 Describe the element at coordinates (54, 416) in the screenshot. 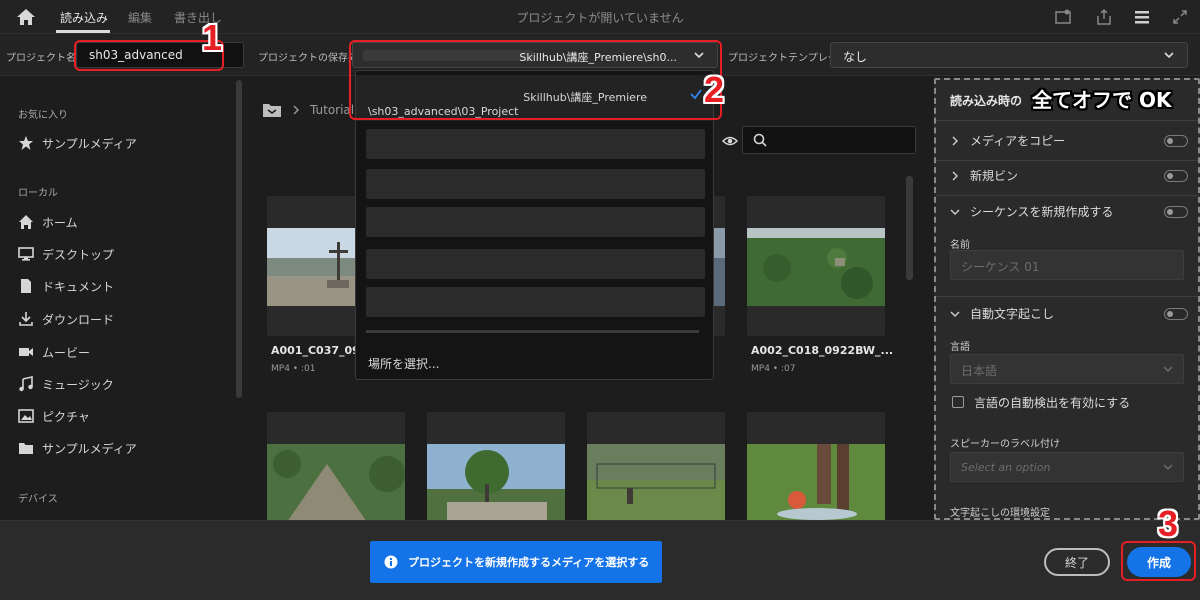

I see `sidebar-item-pictures: ピクチャ` at that location.